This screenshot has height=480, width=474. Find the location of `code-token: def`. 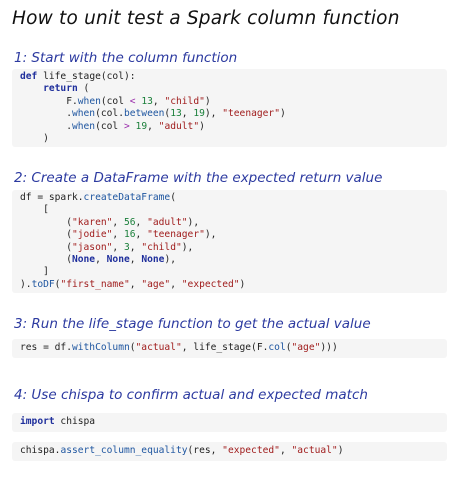

code-token: def is located at coordinates (32, 76).